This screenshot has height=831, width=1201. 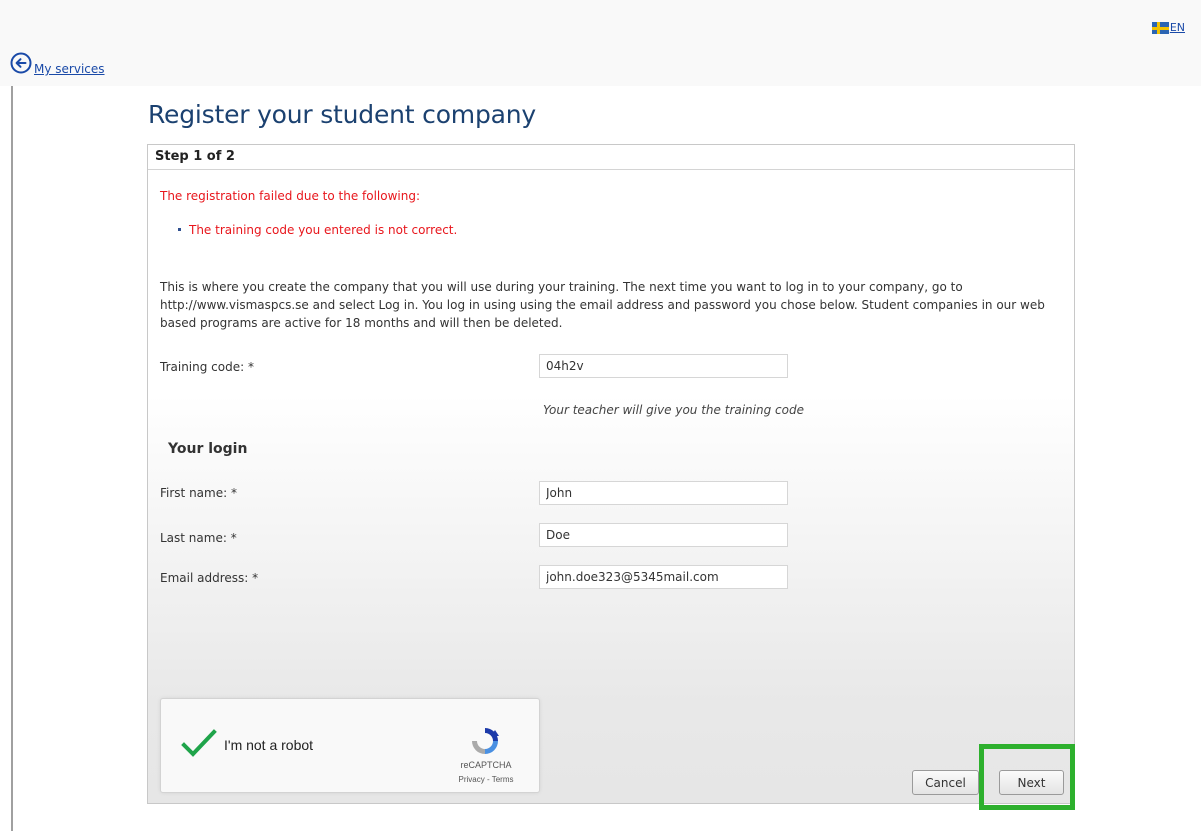 I want to click on first-name-label: First name: *, so click(x=198, y=493).